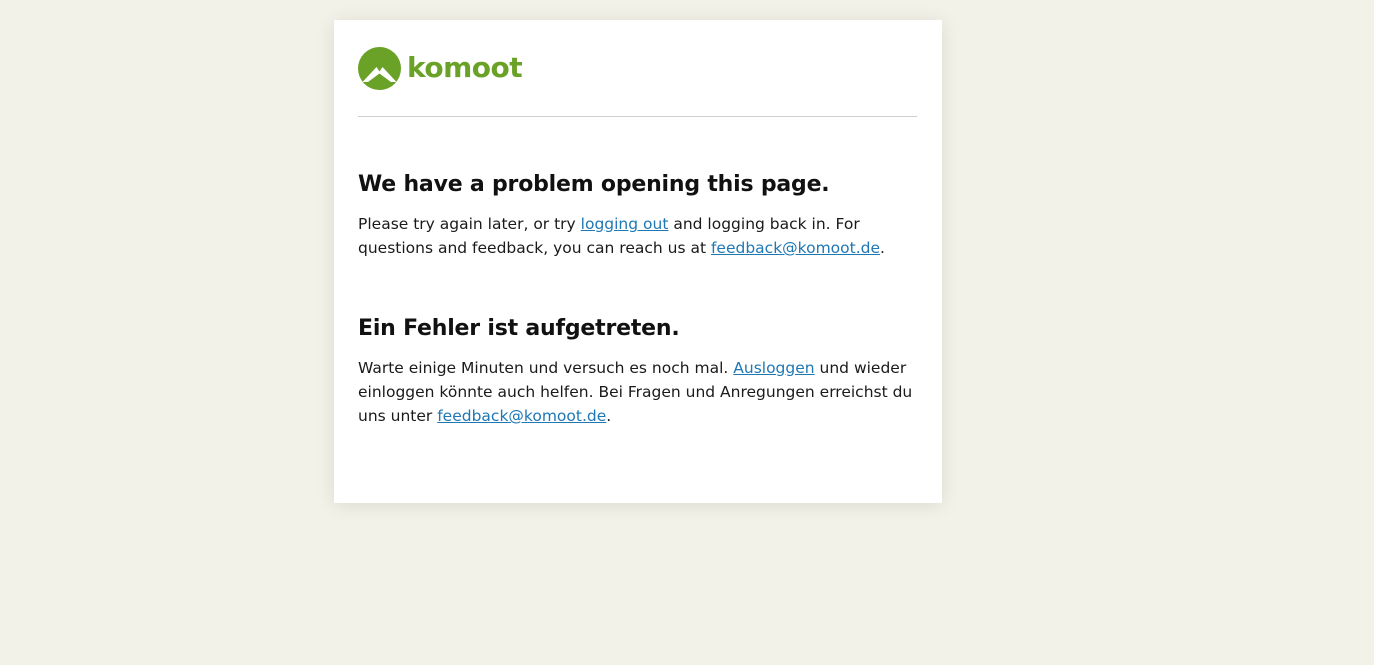 The width and height of the screenshot is (1374, 665). Describe the element at coordinates (637, 116) in the screenshot. I see `header-divider` at that location.